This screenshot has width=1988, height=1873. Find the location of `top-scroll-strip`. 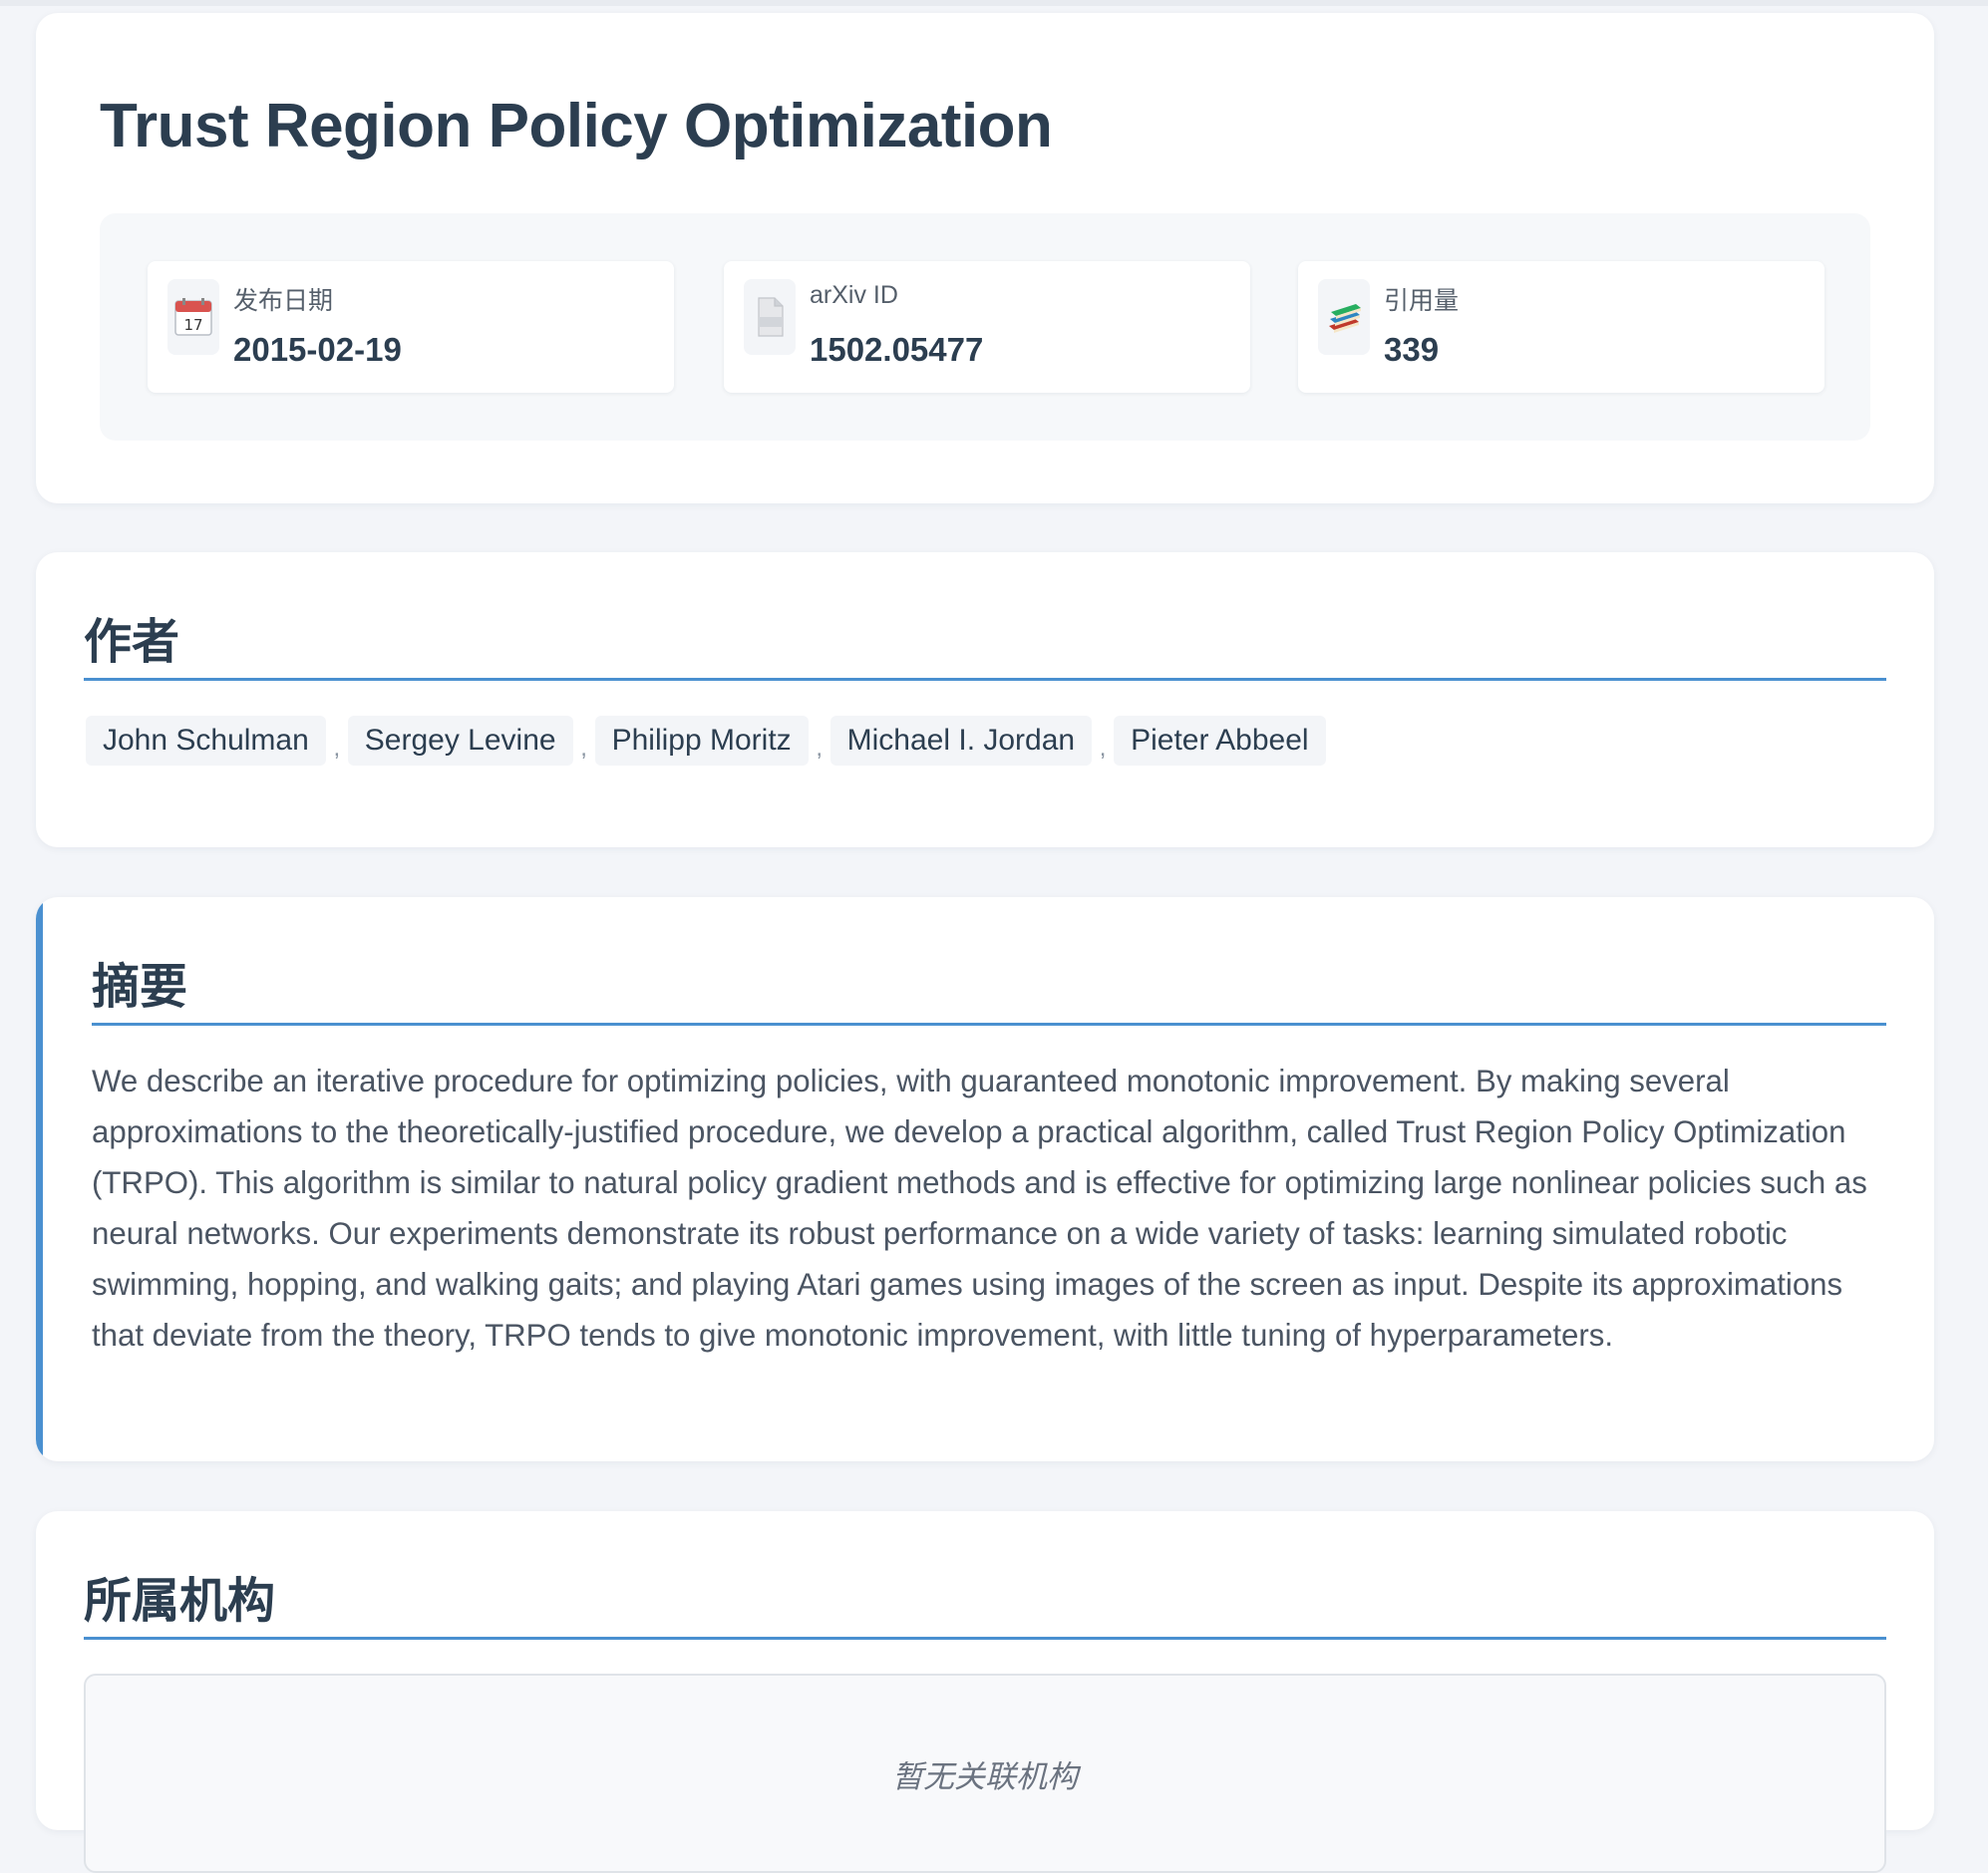

top-scroll-strip is located at coordinates (994, 3).